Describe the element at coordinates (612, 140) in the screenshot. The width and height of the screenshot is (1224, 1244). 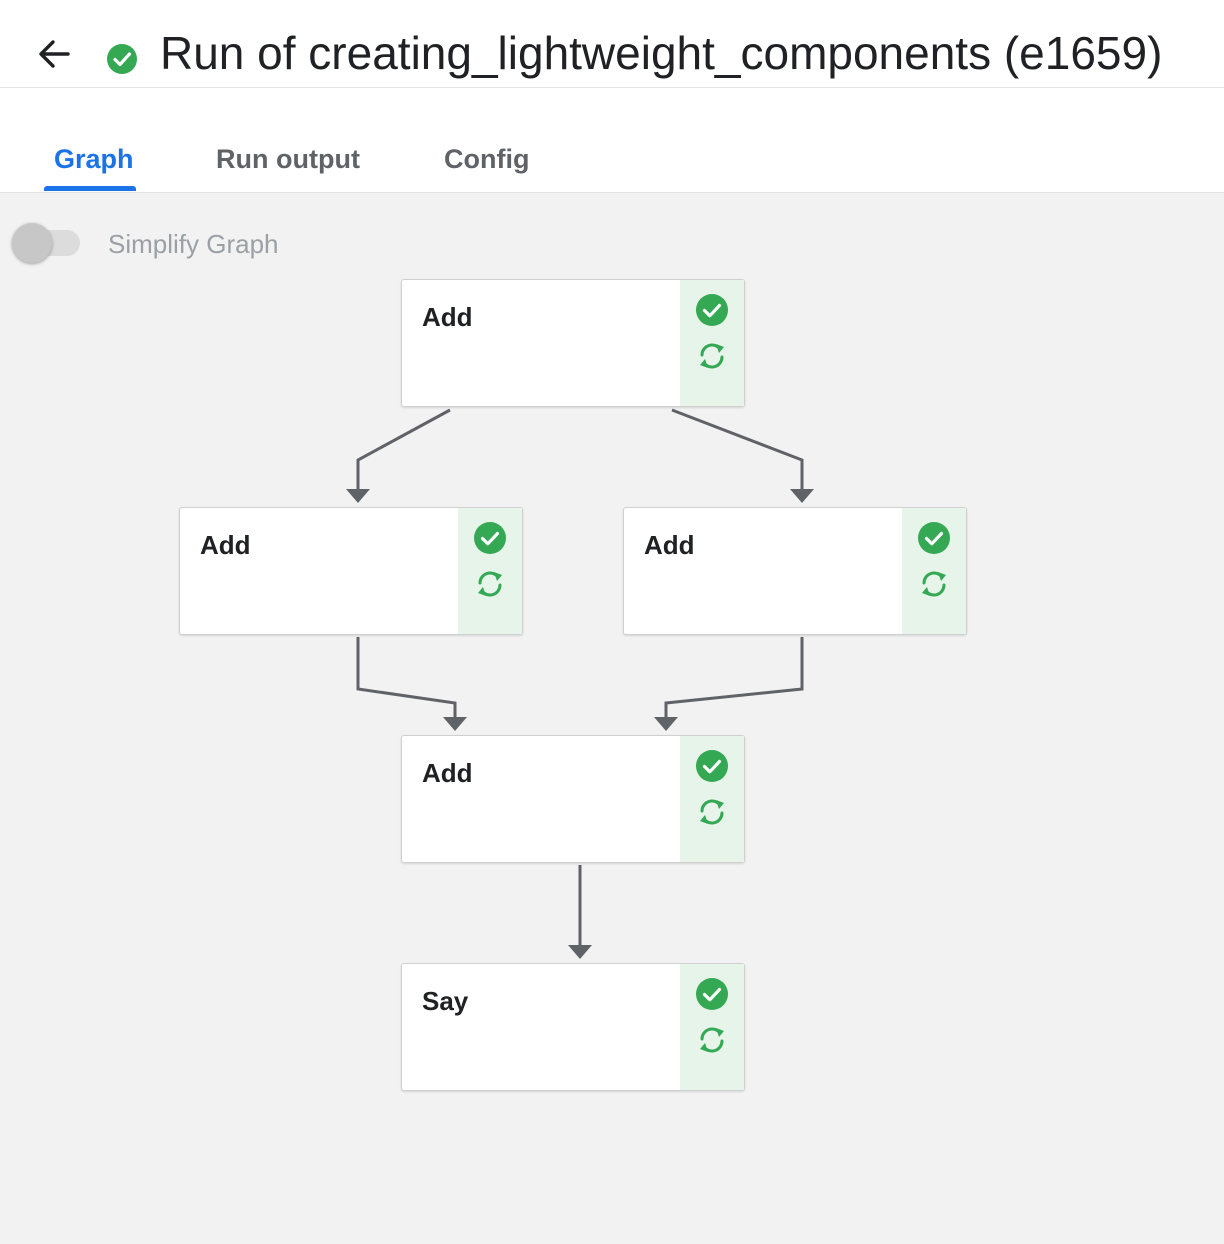
I see `tab-bar: Graph Run output Config` at that location.